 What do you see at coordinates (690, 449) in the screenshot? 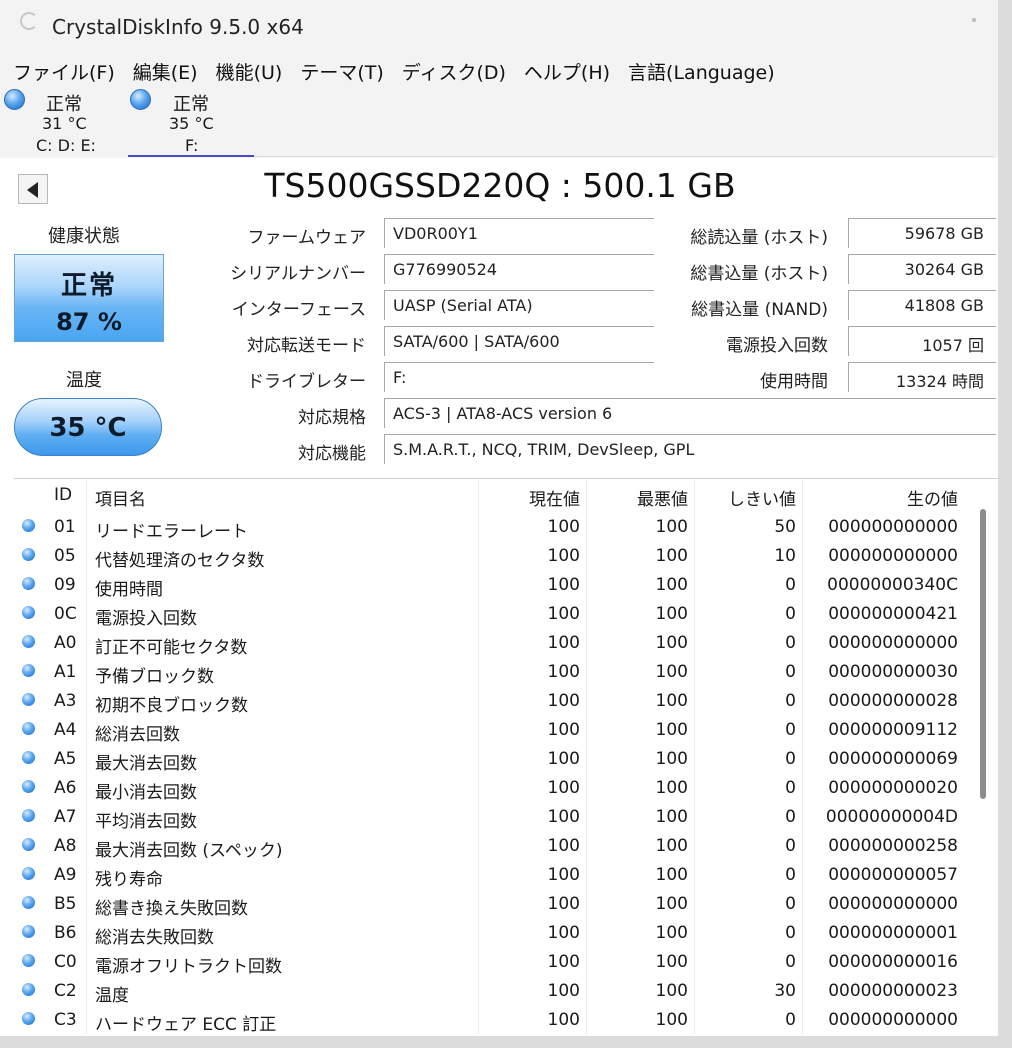
I see `features-value: S.M.A.R.T., NCQ, TRIM, DevSleep, GPL` at bounding box center [690, 449].